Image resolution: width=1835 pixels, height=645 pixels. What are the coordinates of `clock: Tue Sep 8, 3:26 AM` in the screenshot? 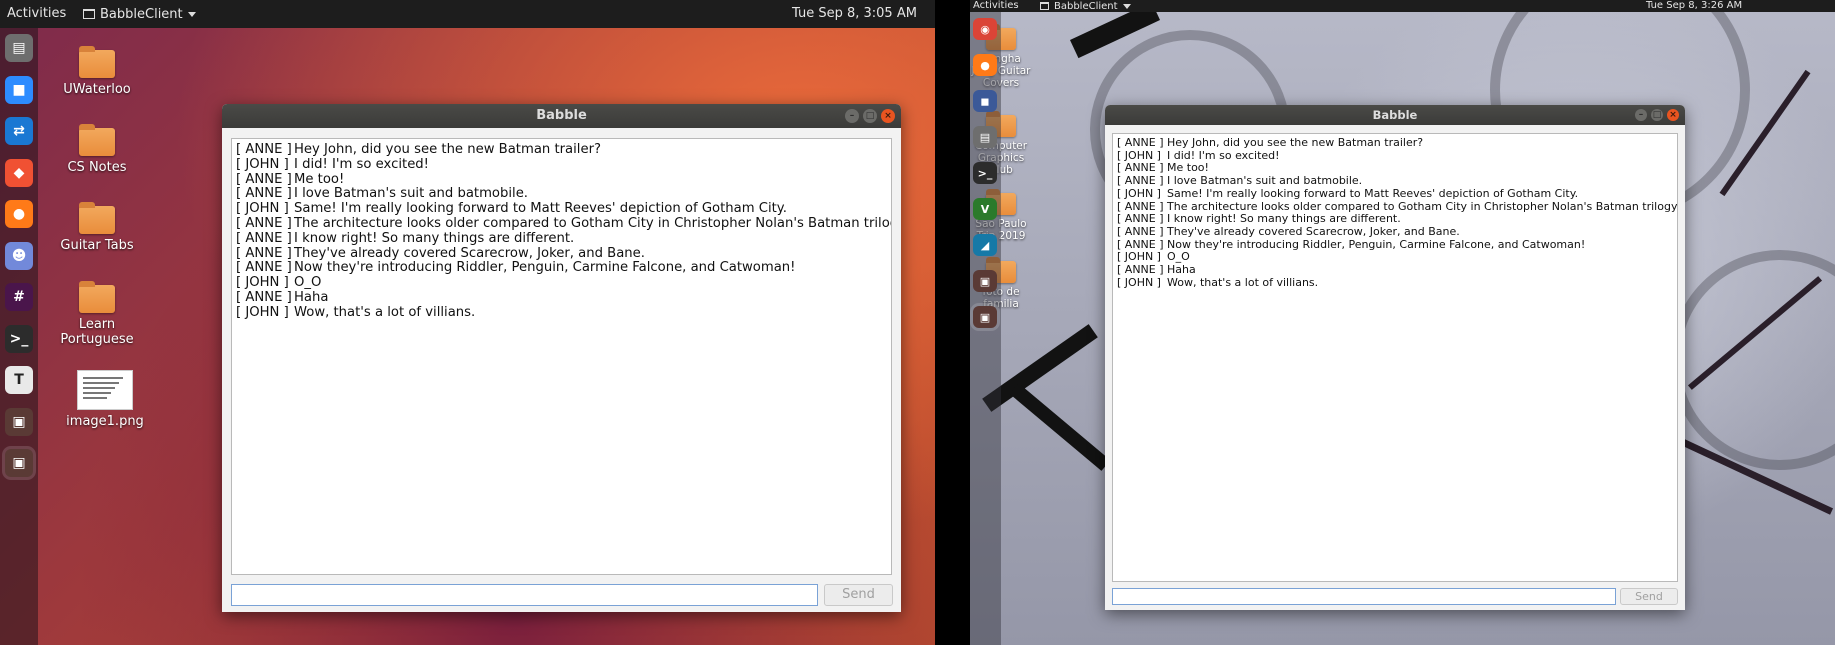 It's located at (1694, 6).